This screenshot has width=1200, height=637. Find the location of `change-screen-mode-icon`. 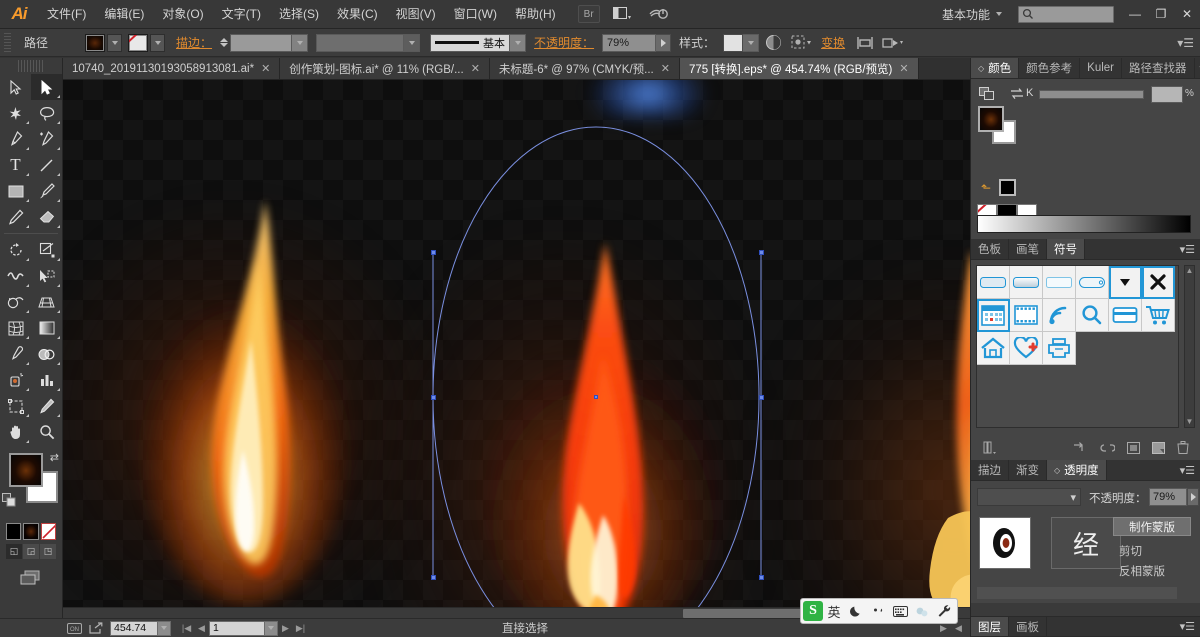

change-screen-mode-icon is located at coordinates (31, 578).